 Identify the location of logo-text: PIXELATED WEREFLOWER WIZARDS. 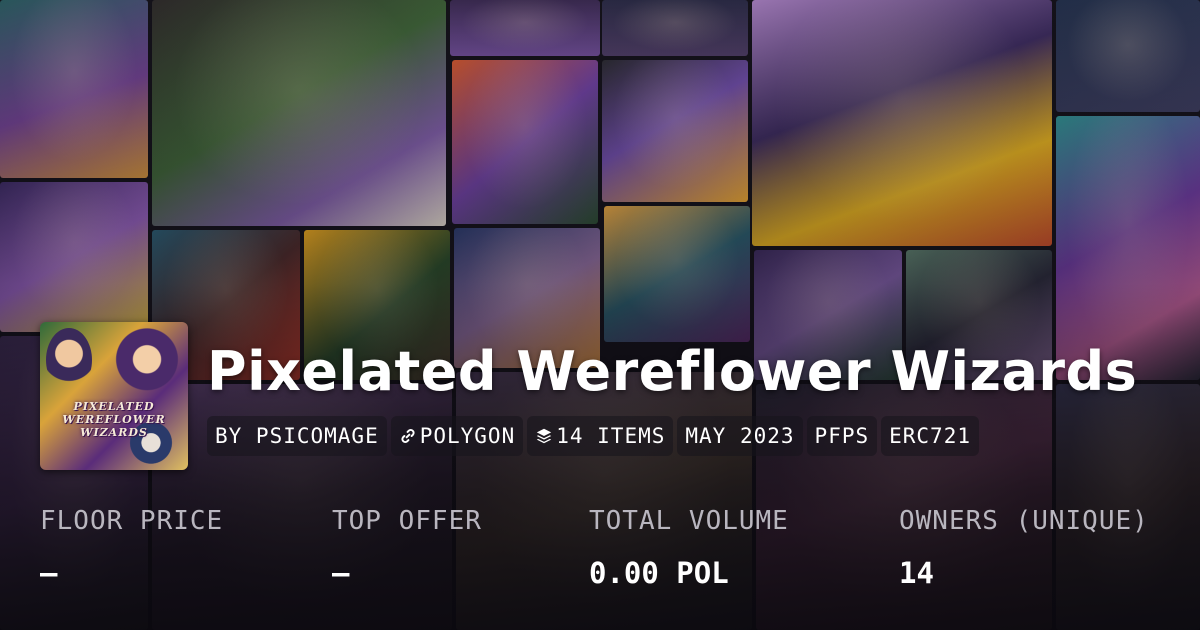
(114, 419).